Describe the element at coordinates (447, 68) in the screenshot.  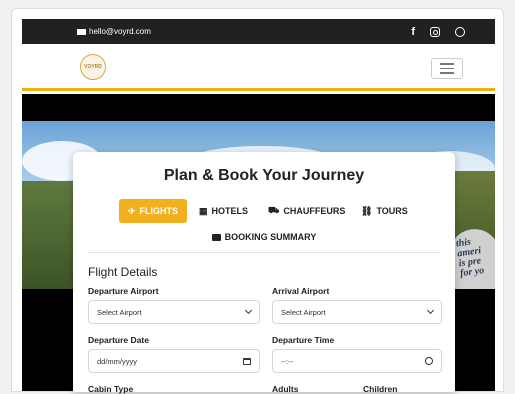
I see `hamburger-icon` at that location.